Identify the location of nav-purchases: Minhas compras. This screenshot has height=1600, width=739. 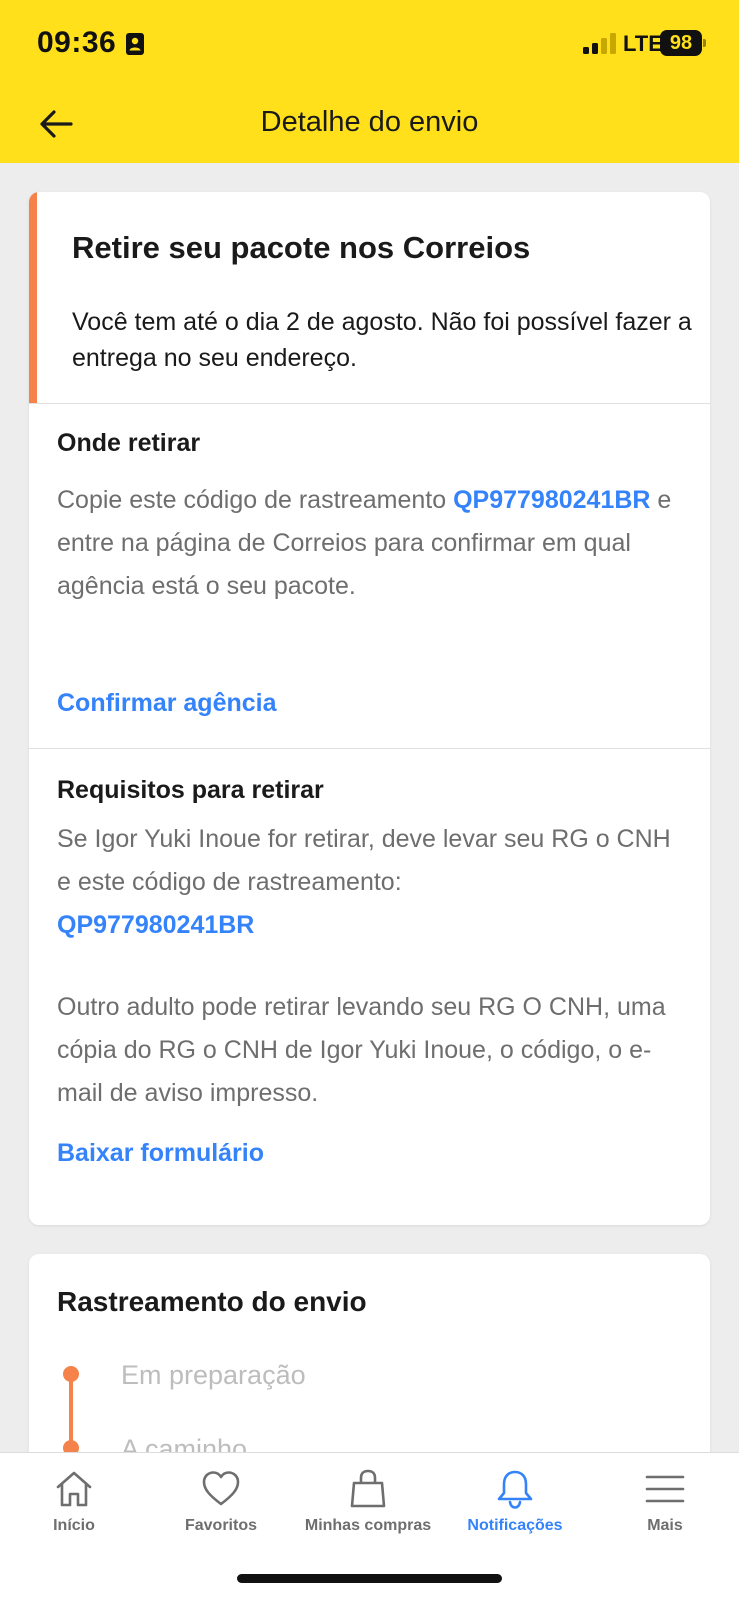
(368, 1501).